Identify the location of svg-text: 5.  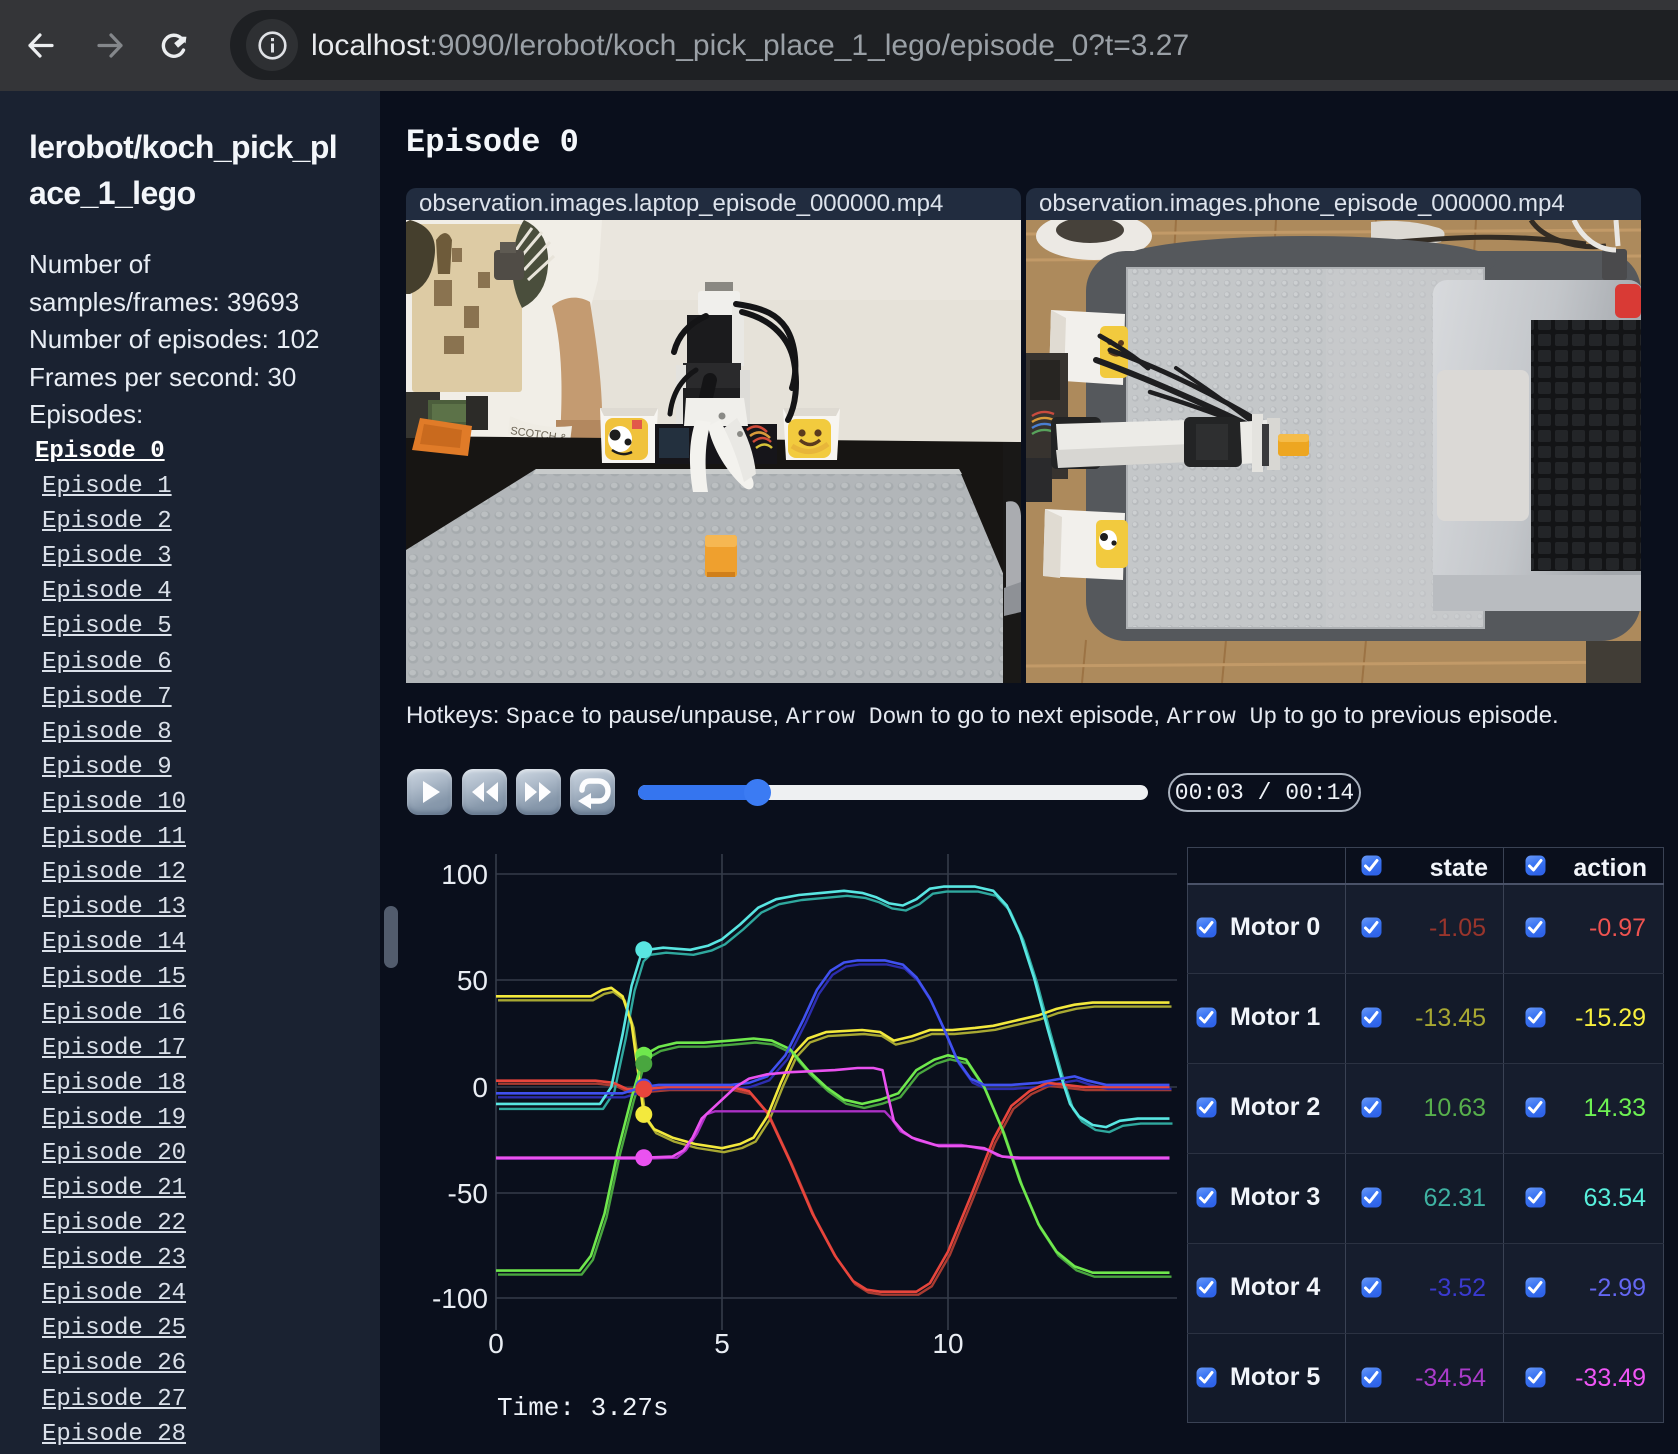
(722, 1343).